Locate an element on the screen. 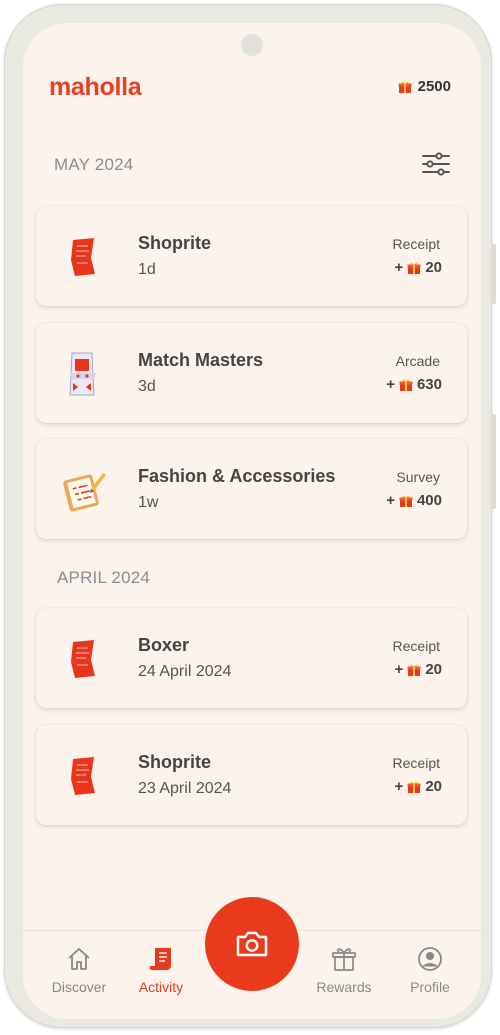  card-type: Arcade is located at coordinates (417, 361).